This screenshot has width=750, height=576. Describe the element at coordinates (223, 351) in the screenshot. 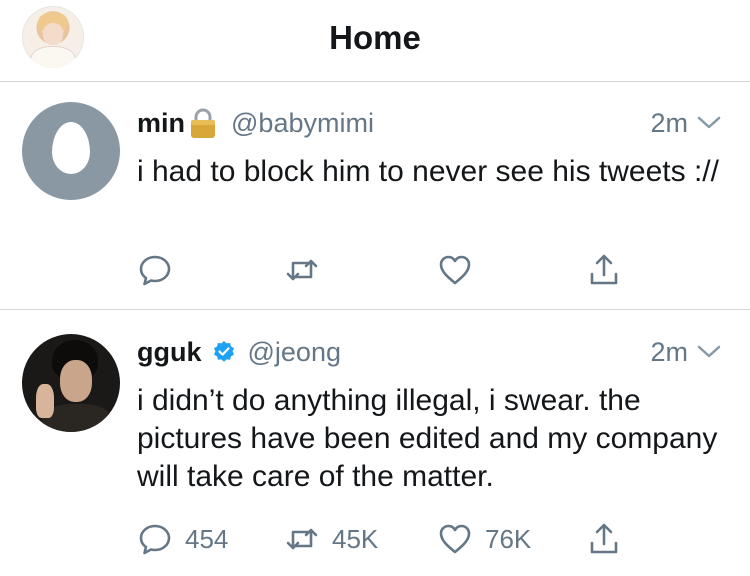

I see `verified-badge-icon` at that location.